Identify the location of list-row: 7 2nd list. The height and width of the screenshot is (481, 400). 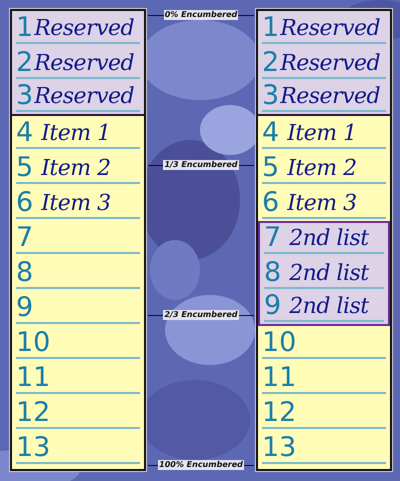
(324, 238).